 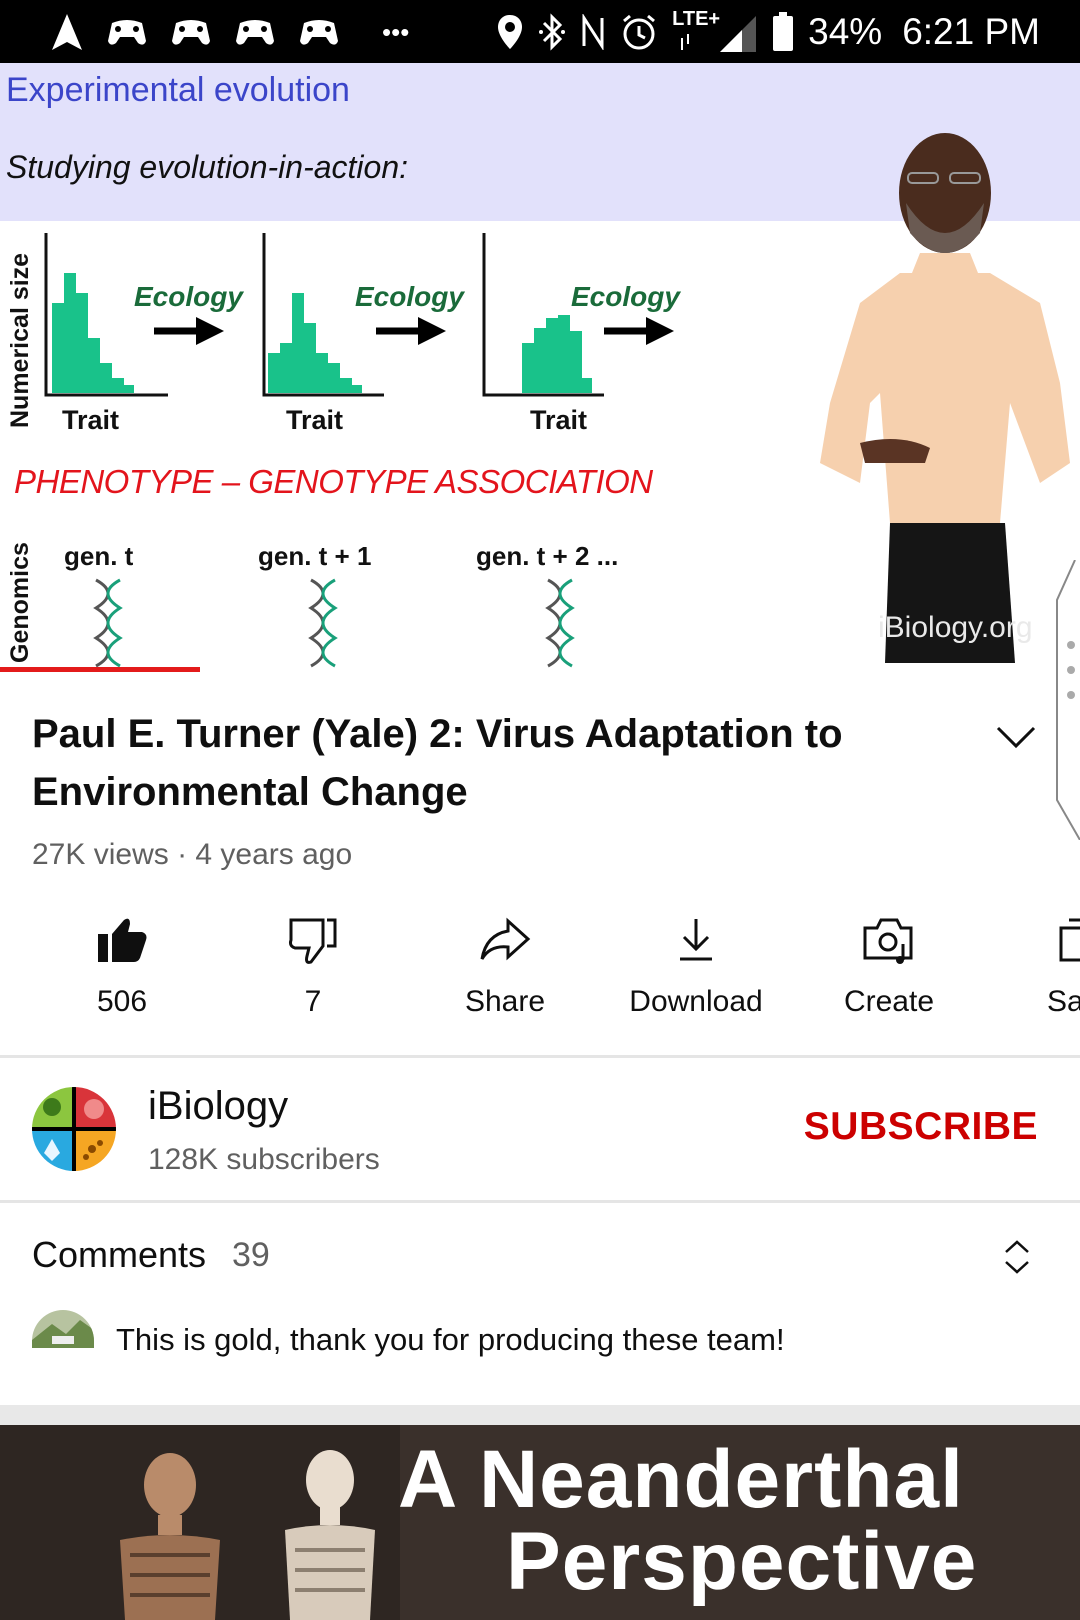 I want to click on slide-subtitle: Studying evolution-in-action:, so click(x=207, y=167).